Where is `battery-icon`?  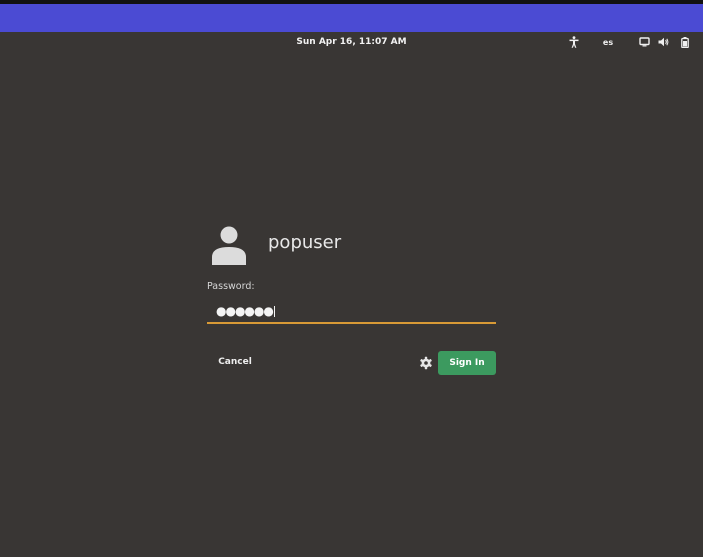 battery-icon is located at coordinates (685, 42).